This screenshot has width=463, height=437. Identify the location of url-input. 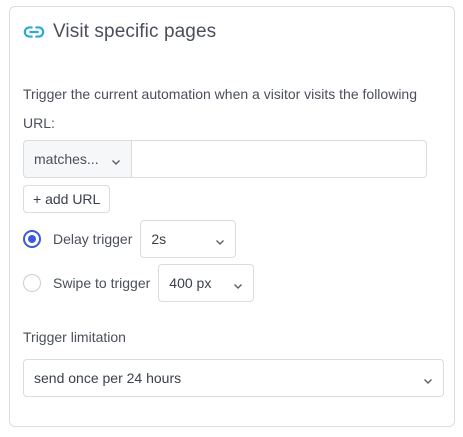
(279, 159).